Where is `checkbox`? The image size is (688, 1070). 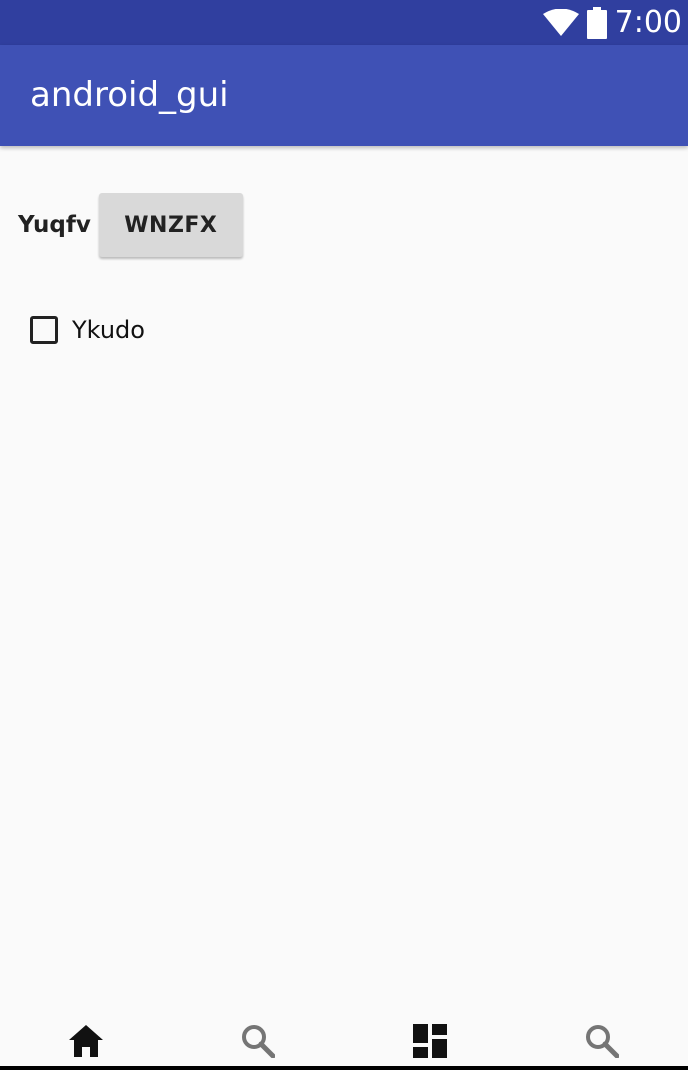 checkbox is located at coordinates (44, 330).